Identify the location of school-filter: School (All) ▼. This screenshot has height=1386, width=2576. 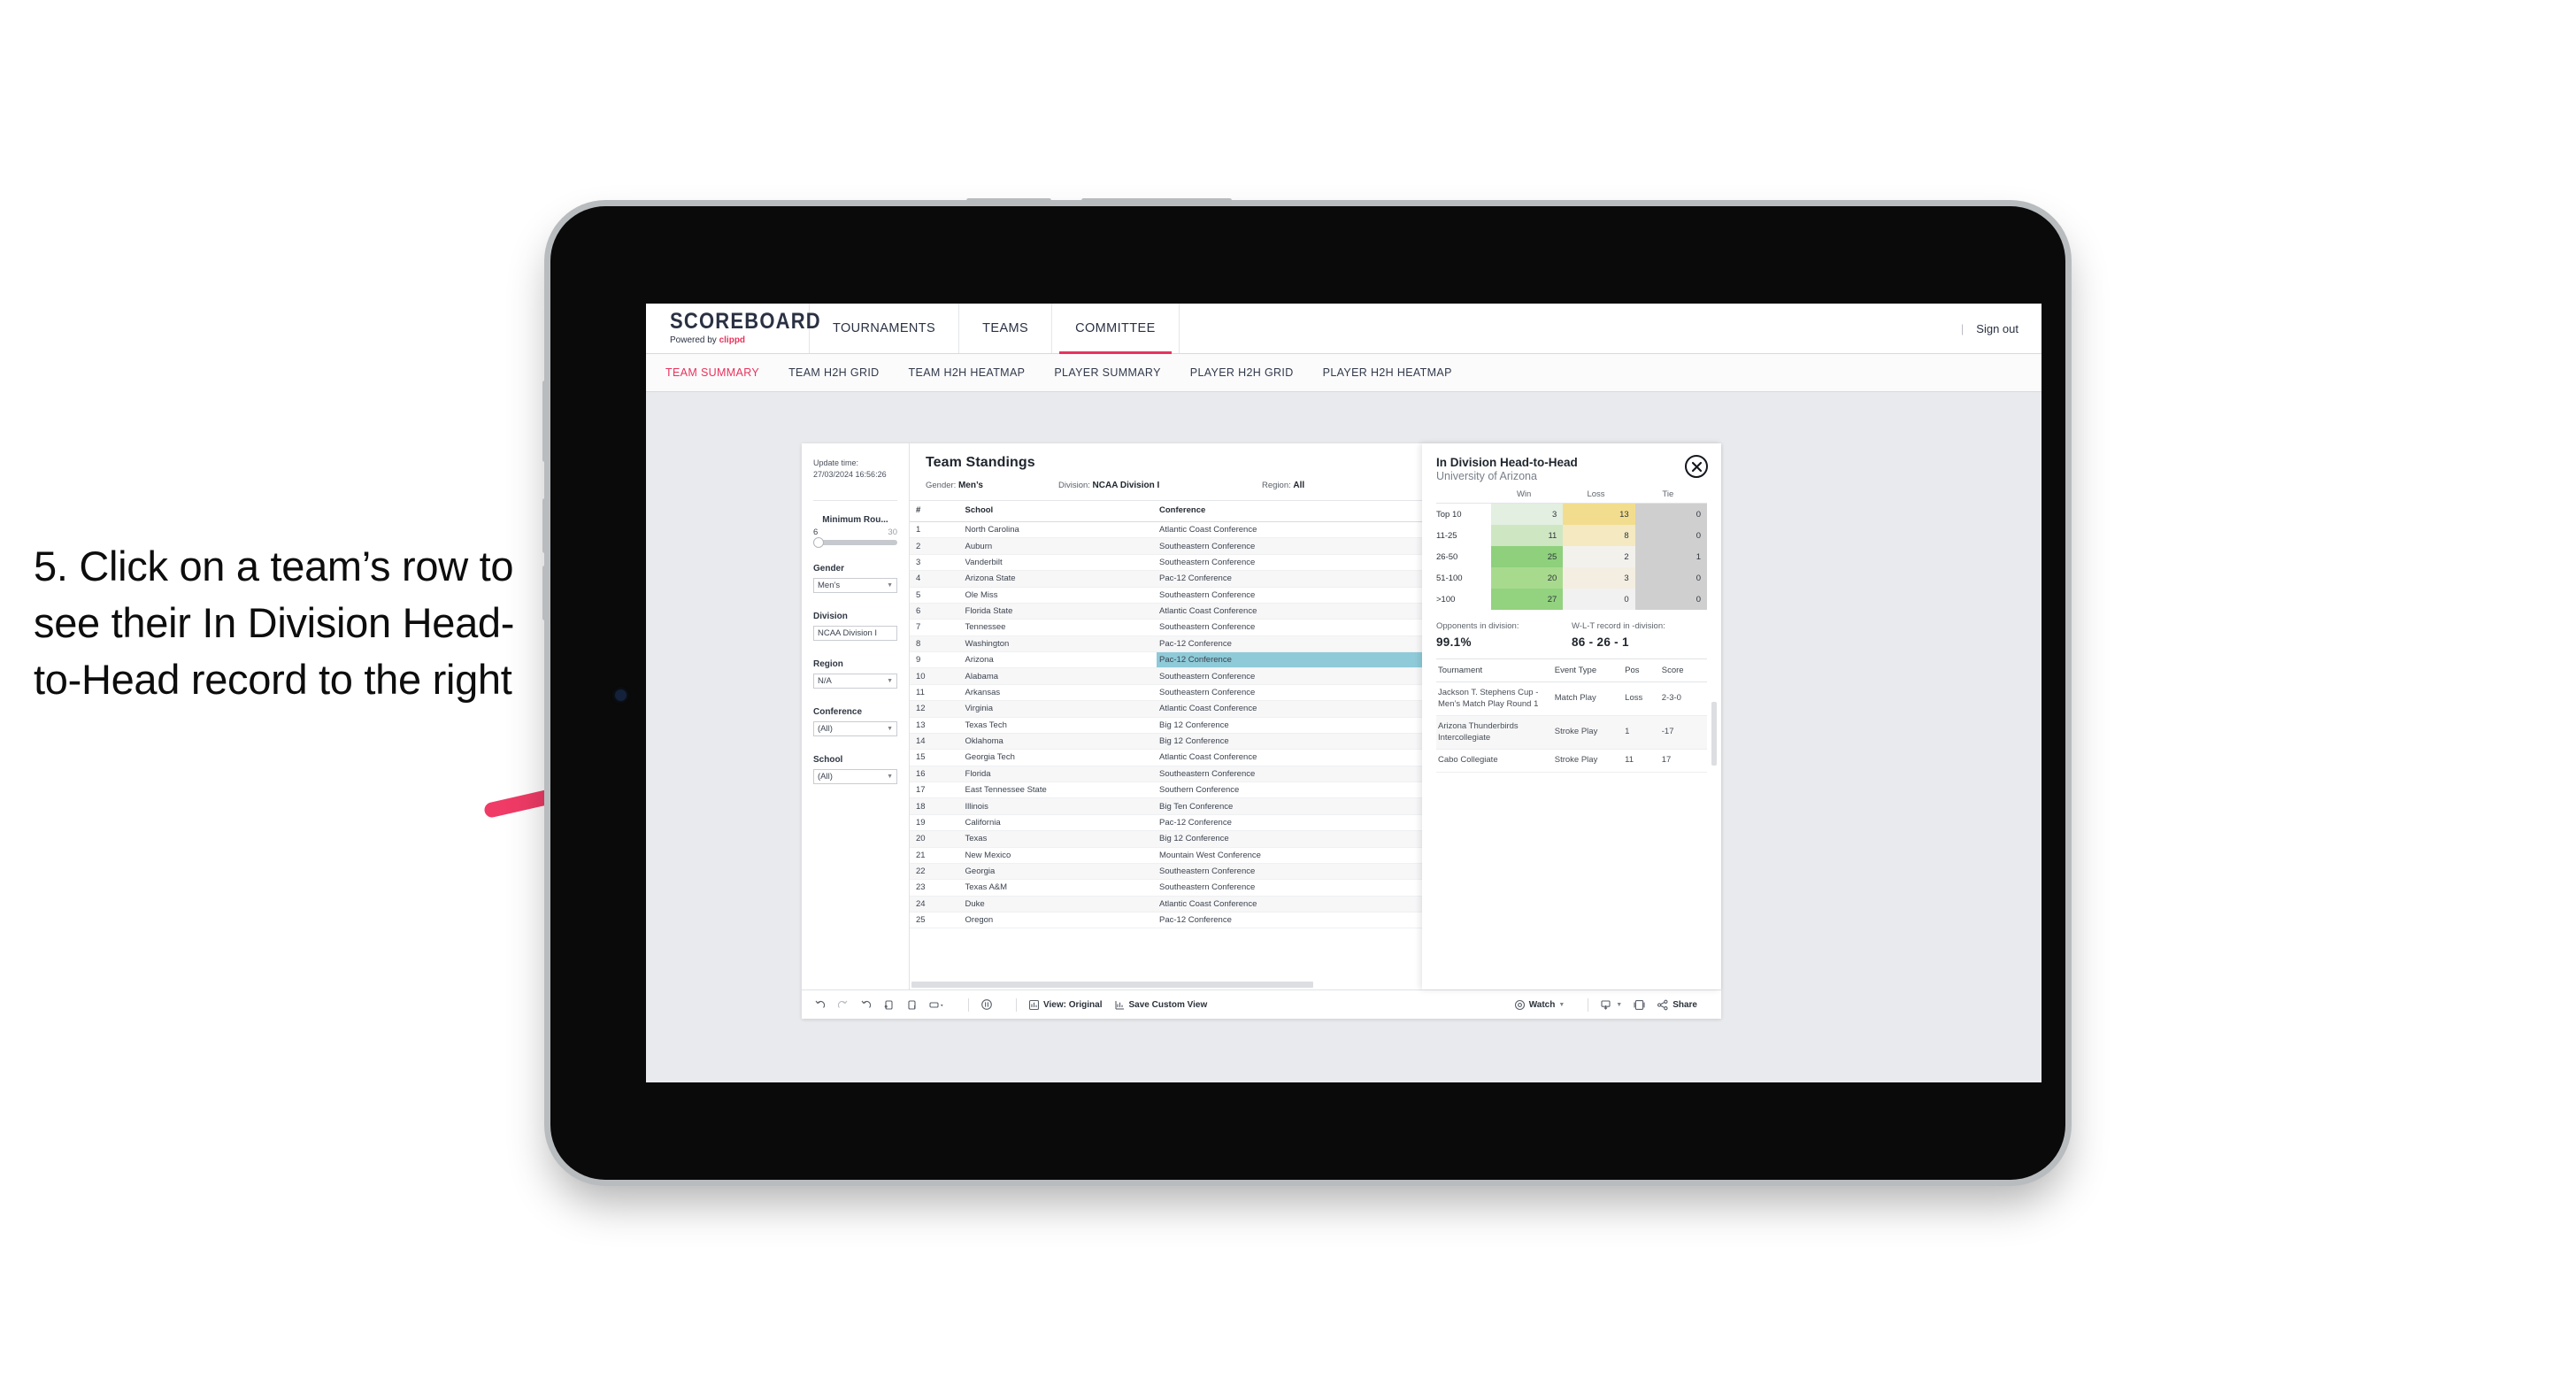
(855, 770).